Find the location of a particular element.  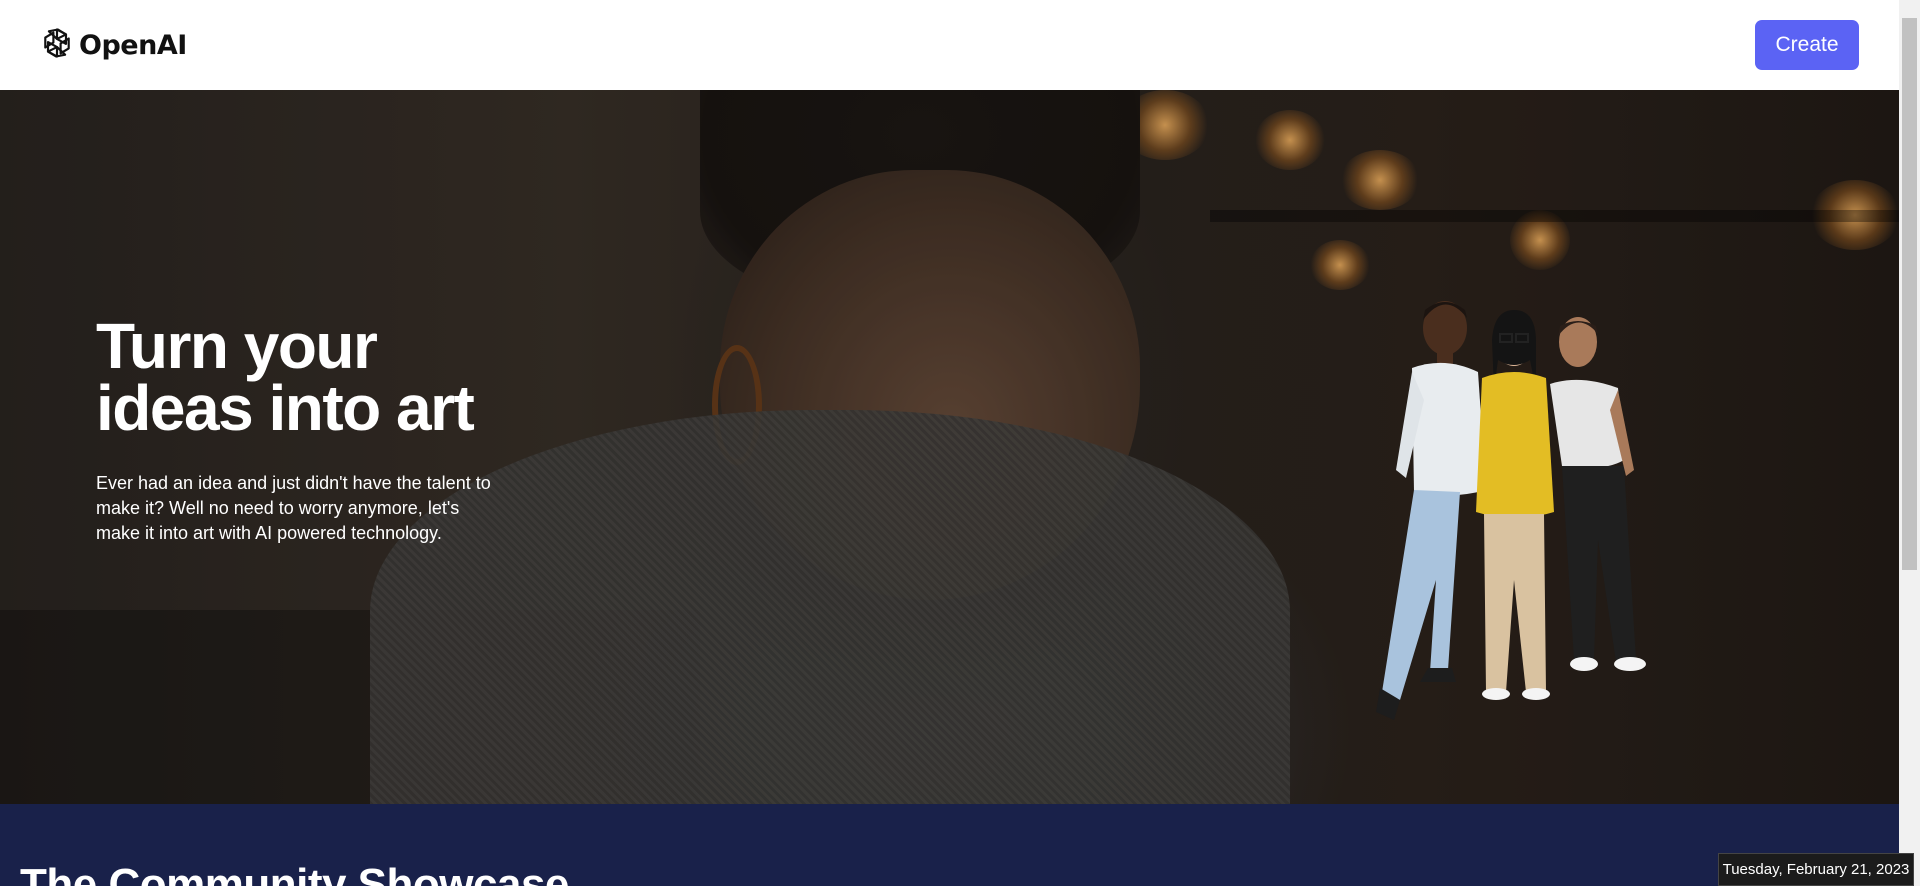

brand-name: OpenAI is located at coordinates (133, 45).